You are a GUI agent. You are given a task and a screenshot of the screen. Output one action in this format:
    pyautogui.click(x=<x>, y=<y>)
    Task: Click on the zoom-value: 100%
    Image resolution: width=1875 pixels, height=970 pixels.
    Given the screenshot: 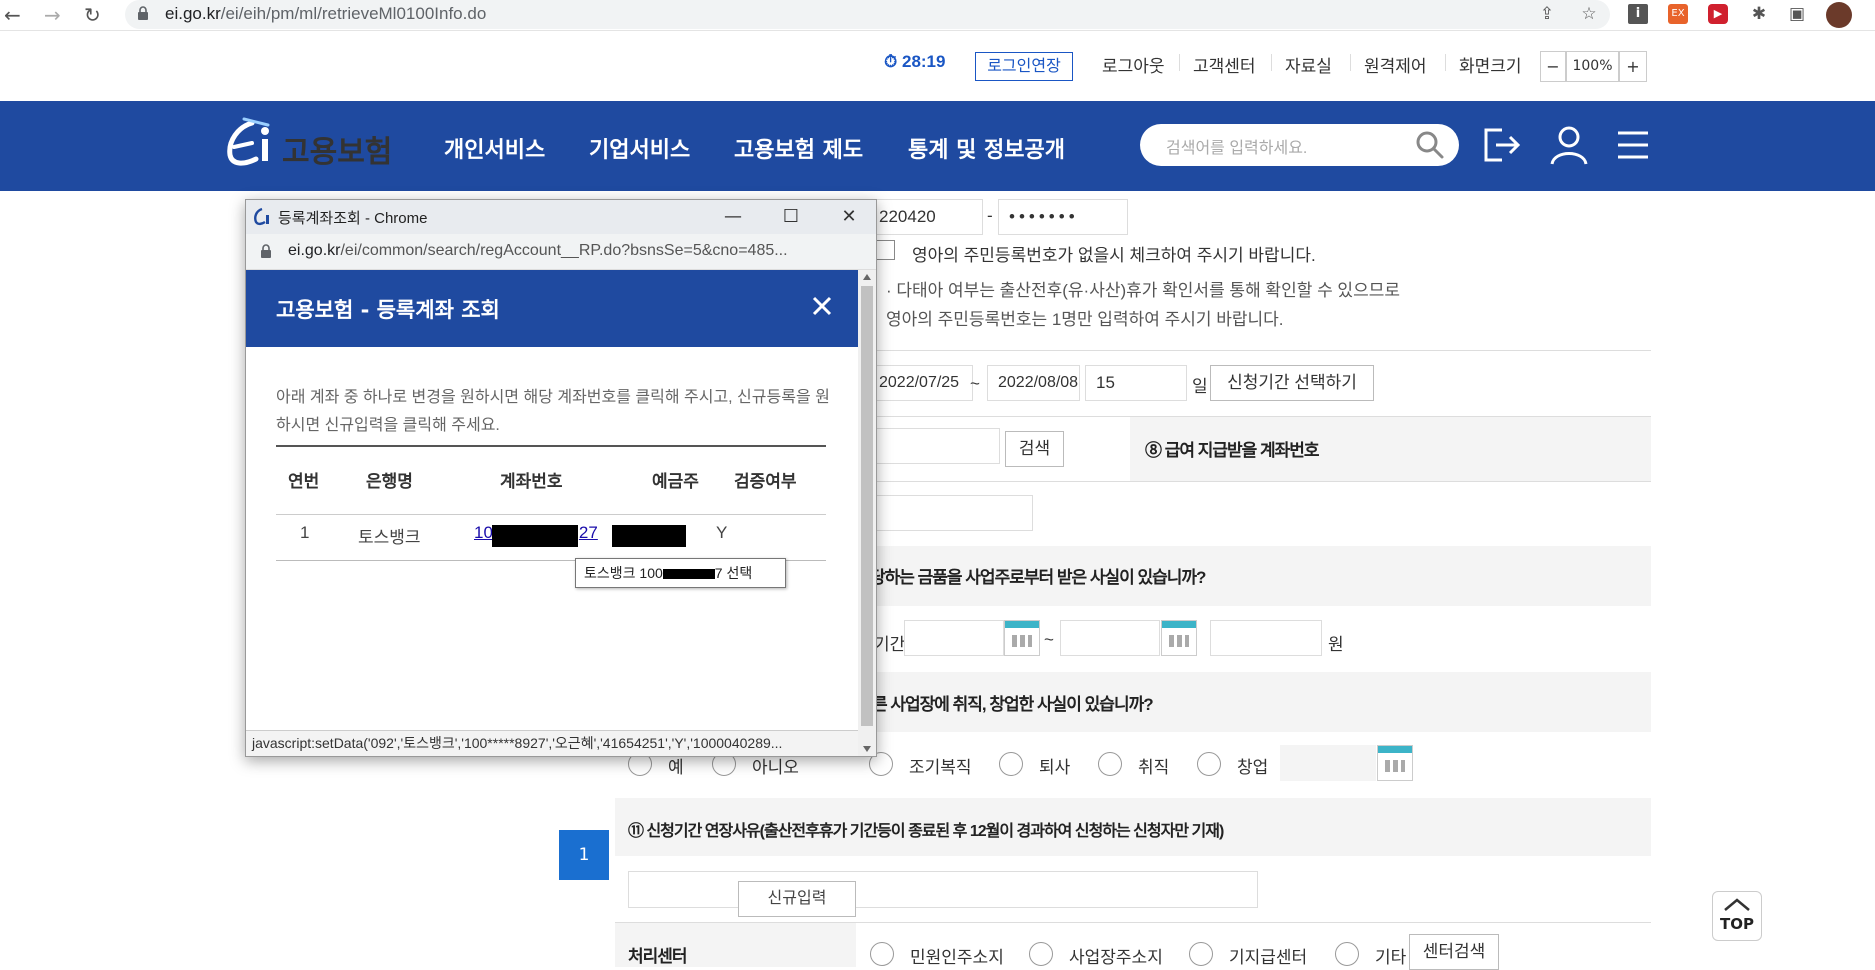 What is the action you would take?
    pyautogui.click(x=1592, y=66)
    